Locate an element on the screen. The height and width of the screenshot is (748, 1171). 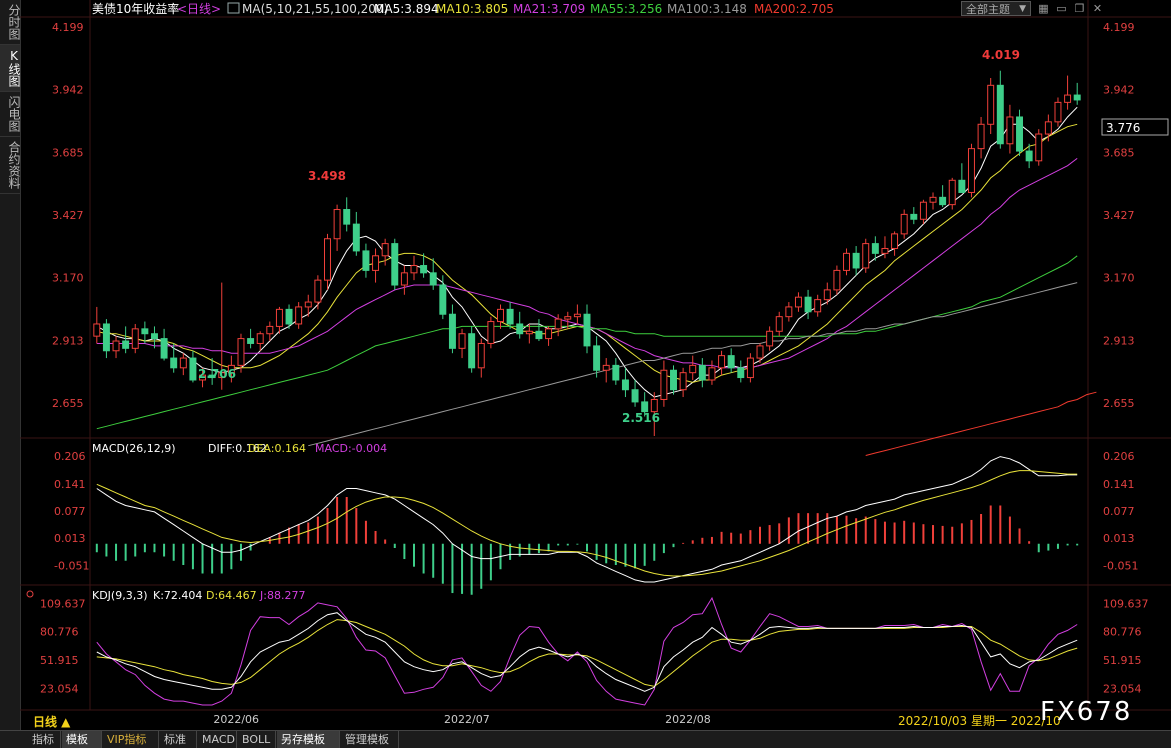
kdj-tick-right: 51.915 is located at coordinates (1122, 660).